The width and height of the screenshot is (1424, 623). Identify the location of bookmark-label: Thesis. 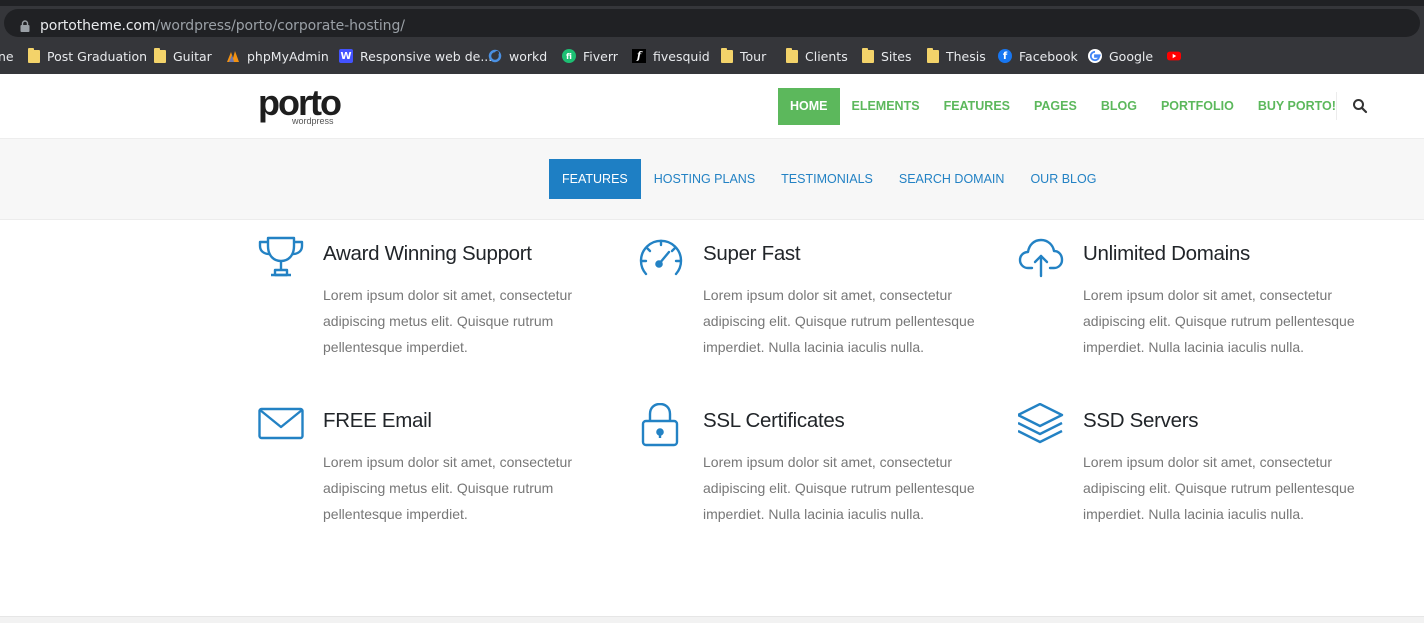
(966, 56).